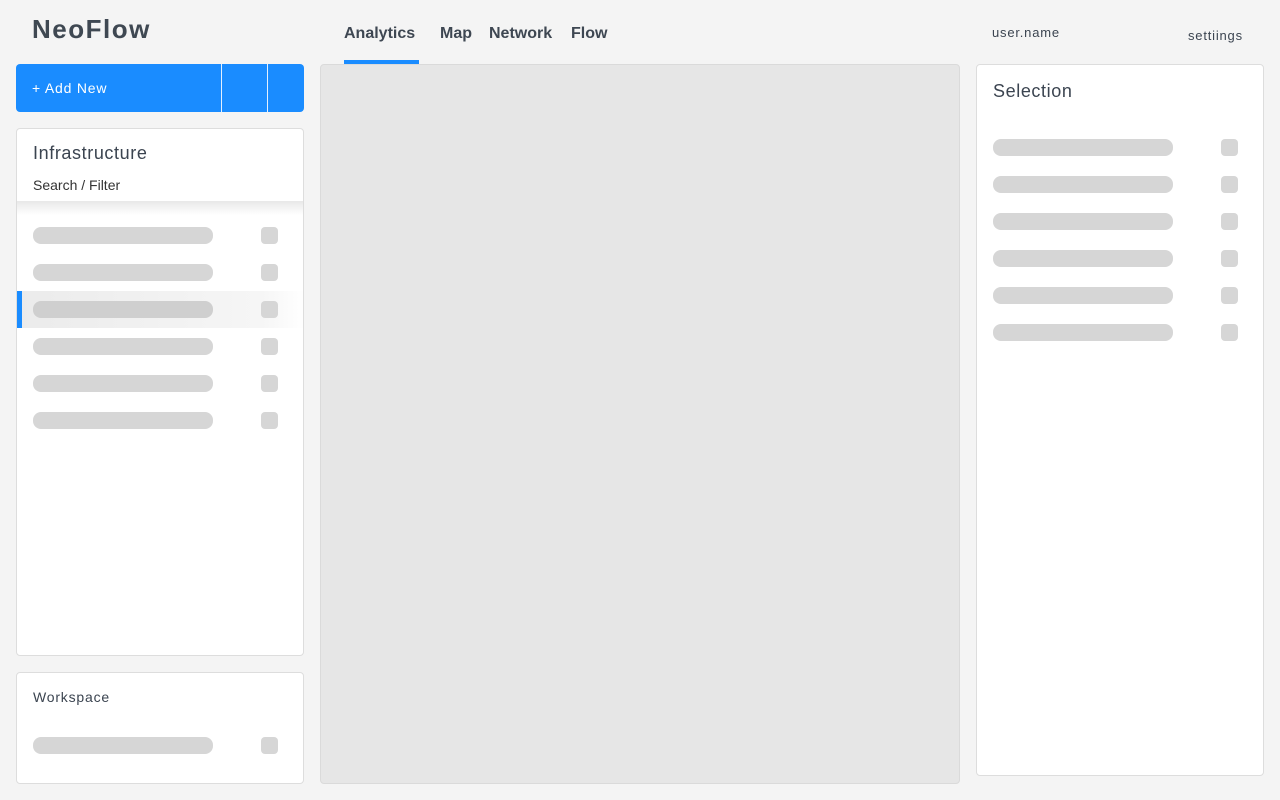  I want to click on tab-flow: Flow, so click(591, 32).